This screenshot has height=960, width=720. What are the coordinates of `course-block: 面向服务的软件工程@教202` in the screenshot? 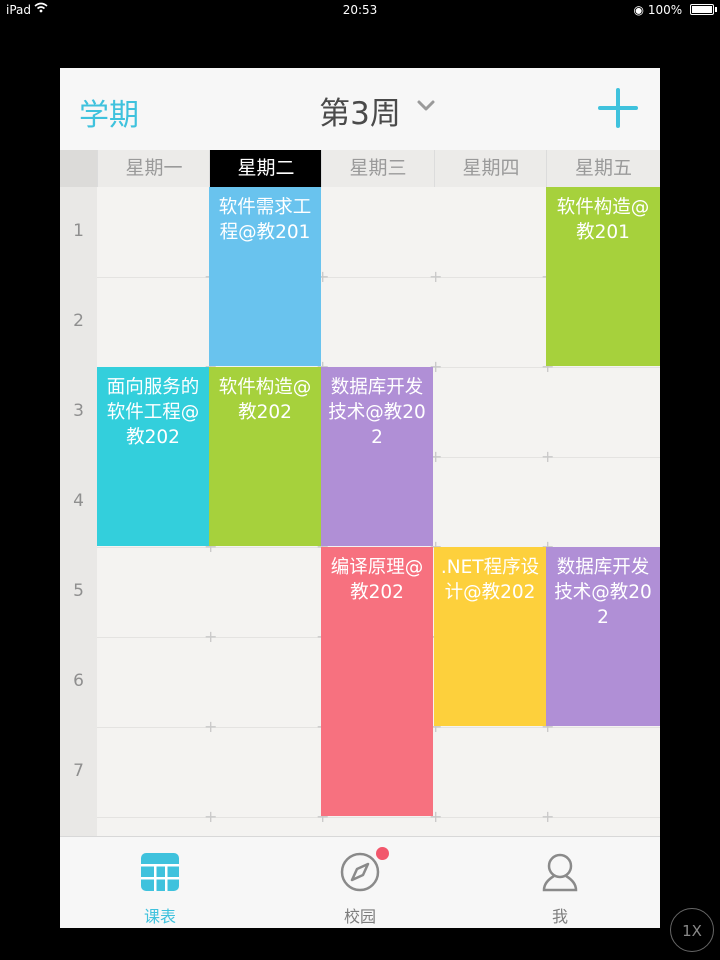 It's located at (153, 456).